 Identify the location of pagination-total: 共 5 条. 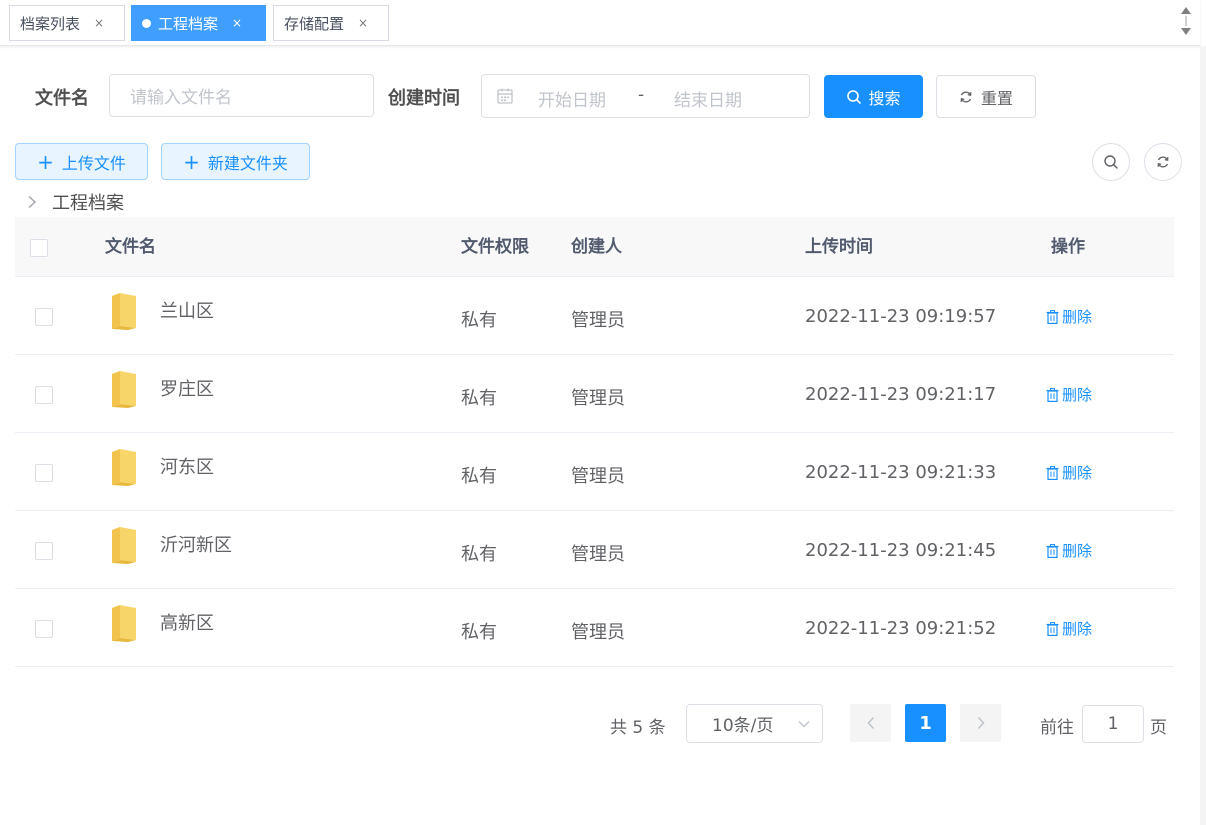
(638, 728).